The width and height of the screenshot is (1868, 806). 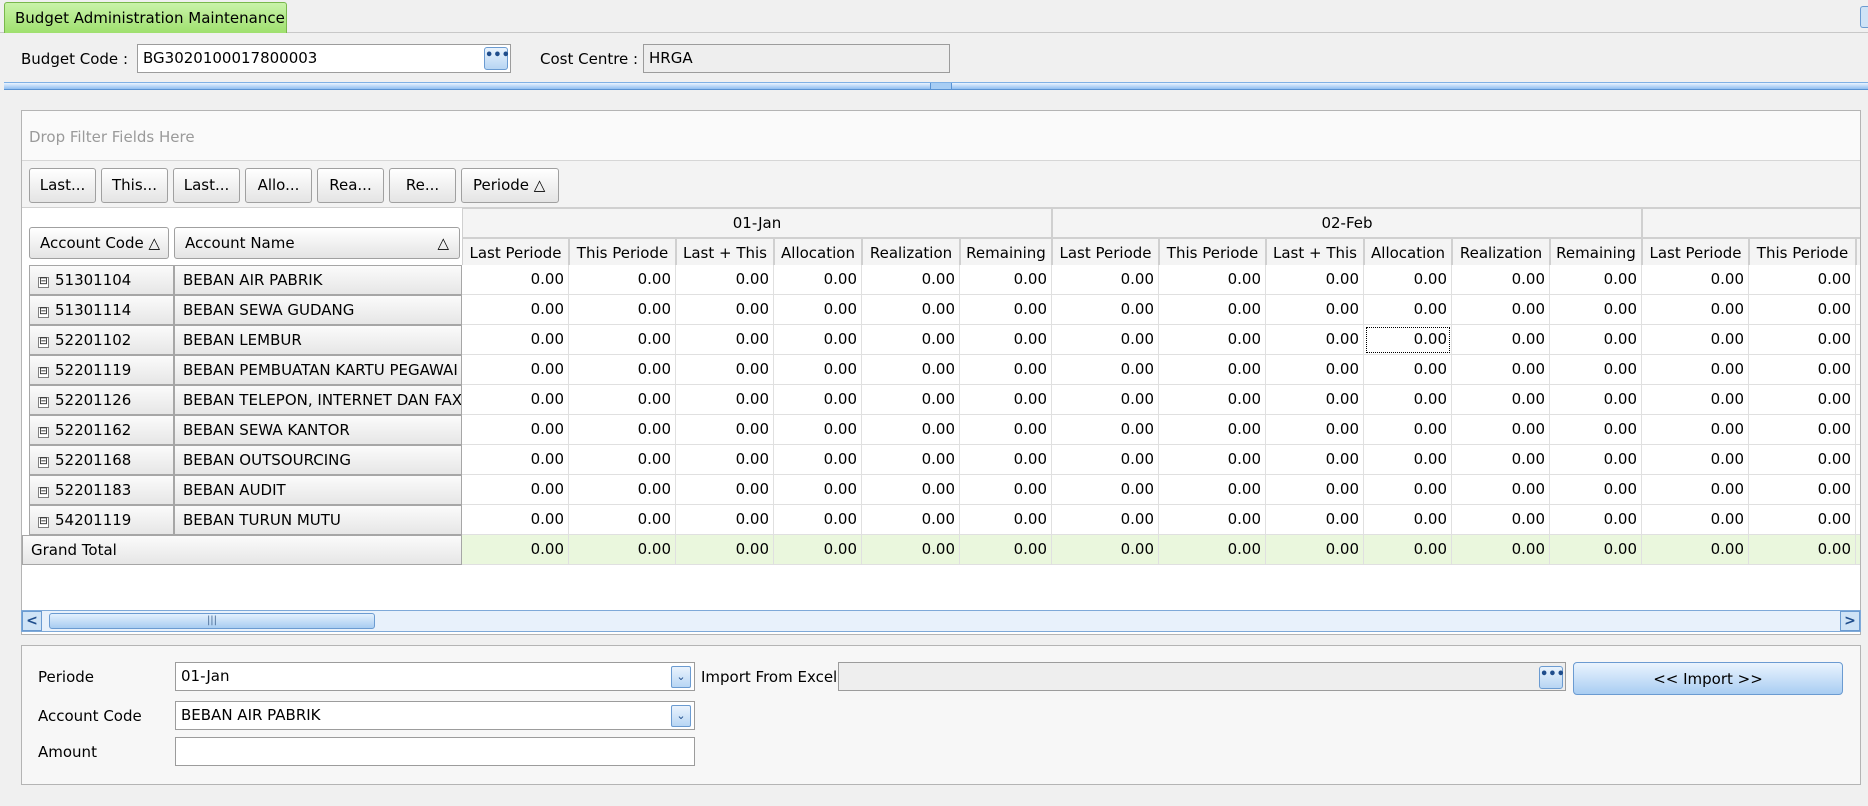 What do you see at coordinates (1864, 17) in the screenshot?
I see `window-corner-button` at bounding box center [1864, 17].